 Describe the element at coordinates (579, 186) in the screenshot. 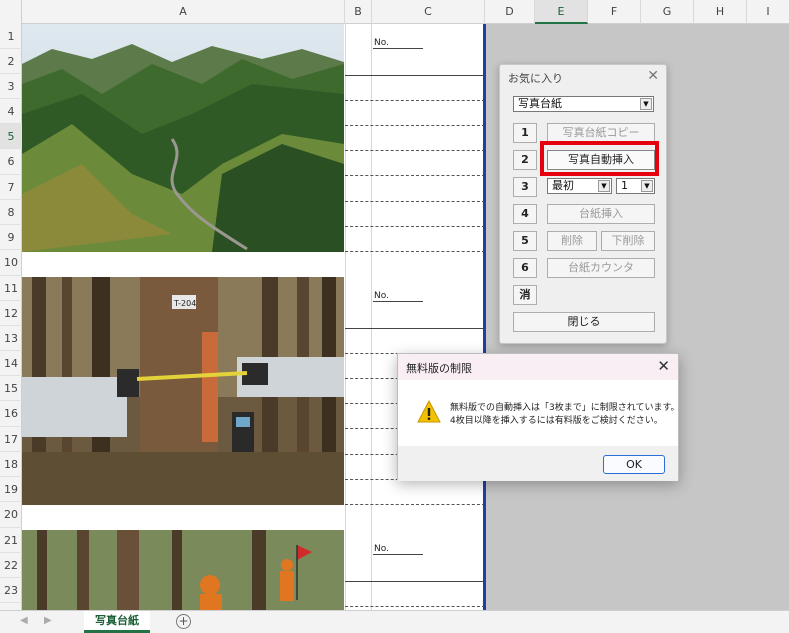

I see `position-select: 最初 ▼` at that location.